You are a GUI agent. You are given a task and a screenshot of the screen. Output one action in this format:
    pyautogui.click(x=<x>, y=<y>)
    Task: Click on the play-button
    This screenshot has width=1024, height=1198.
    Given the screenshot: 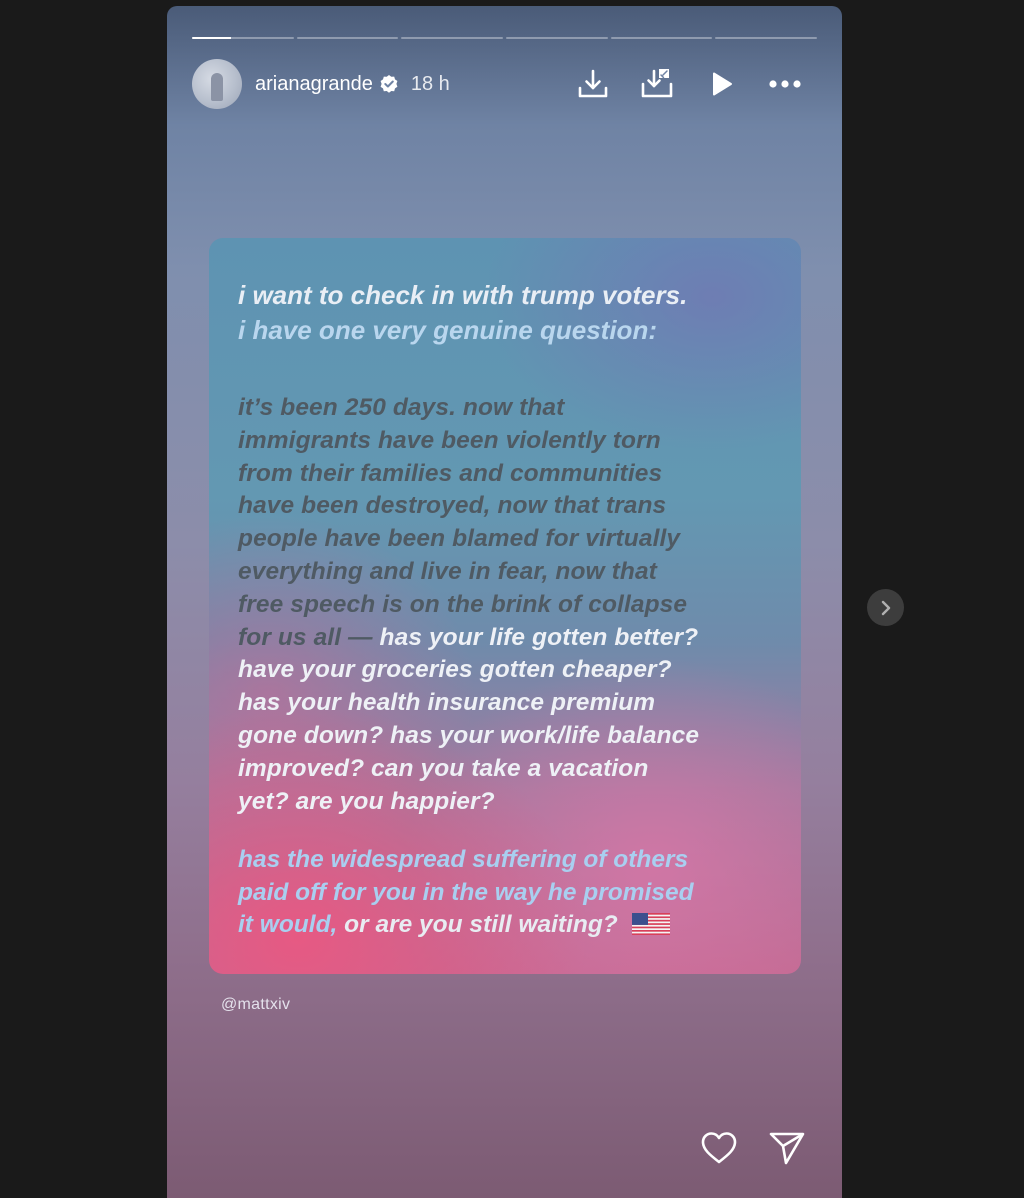 What is the action you would take?
    pyautogui.click(x=721, y=84)
    